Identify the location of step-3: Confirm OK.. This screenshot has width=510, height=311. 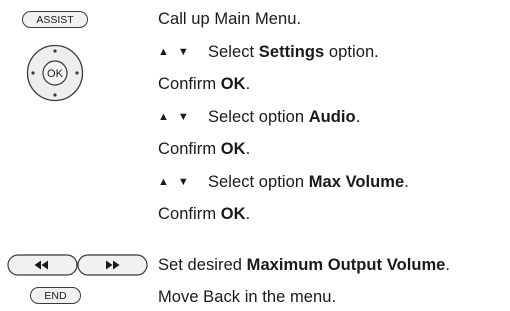
(204, 84).